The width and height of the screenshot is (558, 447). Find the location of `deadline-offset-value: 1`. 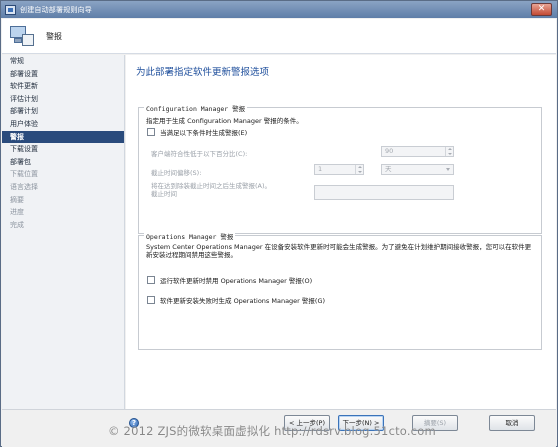

deadline-offset-value: 1 is located at coordinates (320, 169).